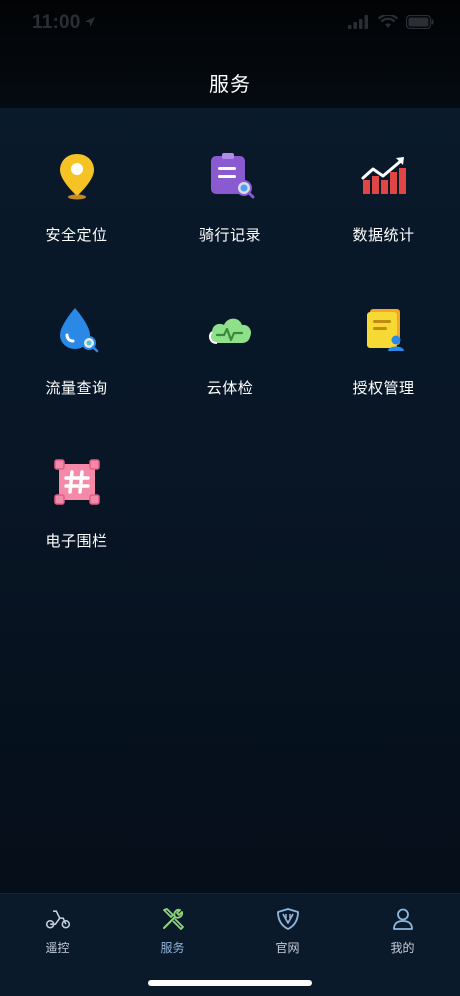 This screenshot has height=996, width=460. Describe the element at coordinates (388, 21) in the screenshot. I see `wifi-icon` at that location.